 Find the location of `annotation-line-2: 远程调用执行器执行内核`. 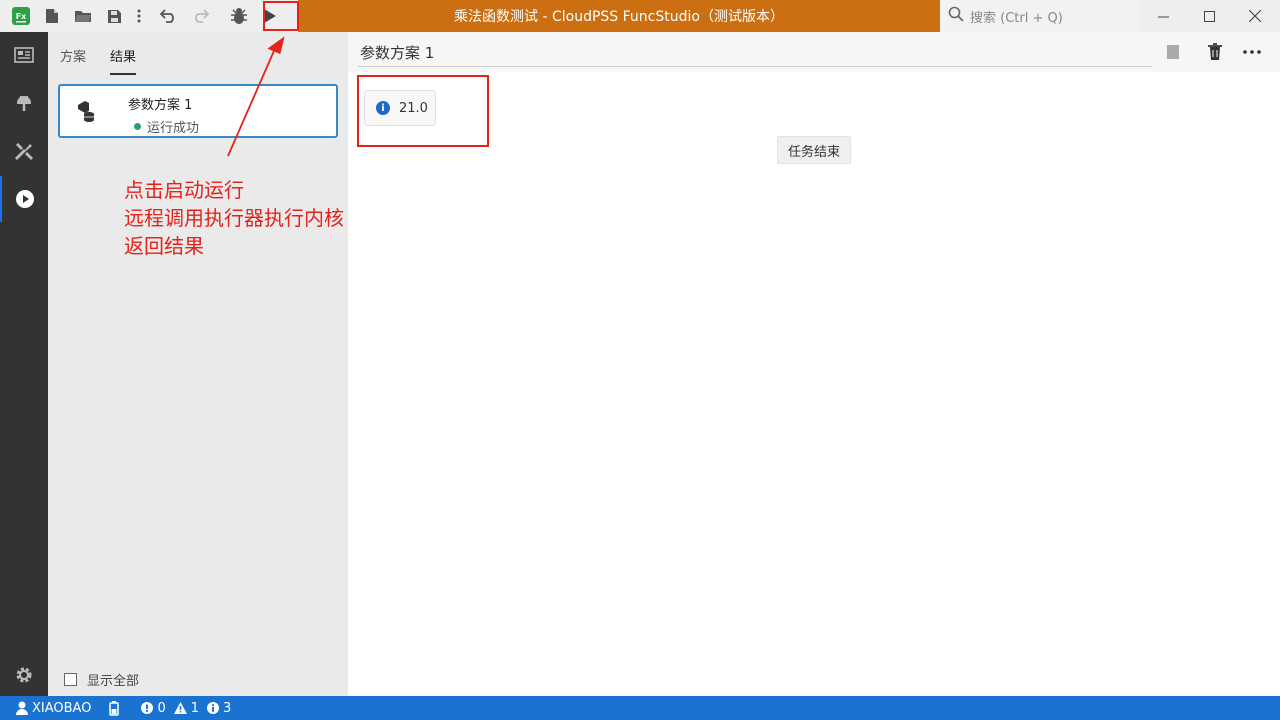

annotation-line-2: 远程调用执行器执行内核 is located at coordinates (234, 218).